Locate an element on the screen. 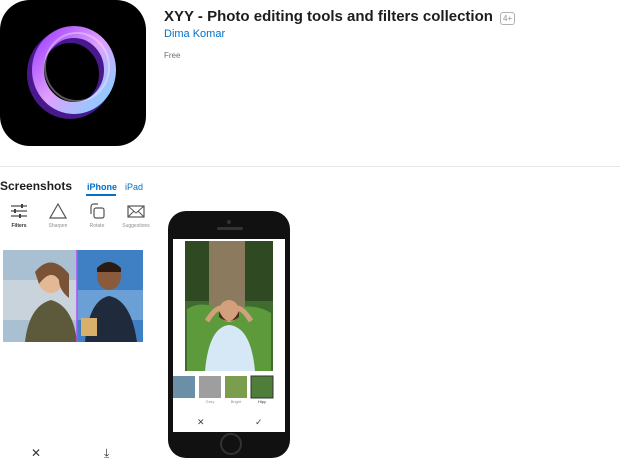  screenshots-heading: Screenshots is located at coordinates (36, 186).